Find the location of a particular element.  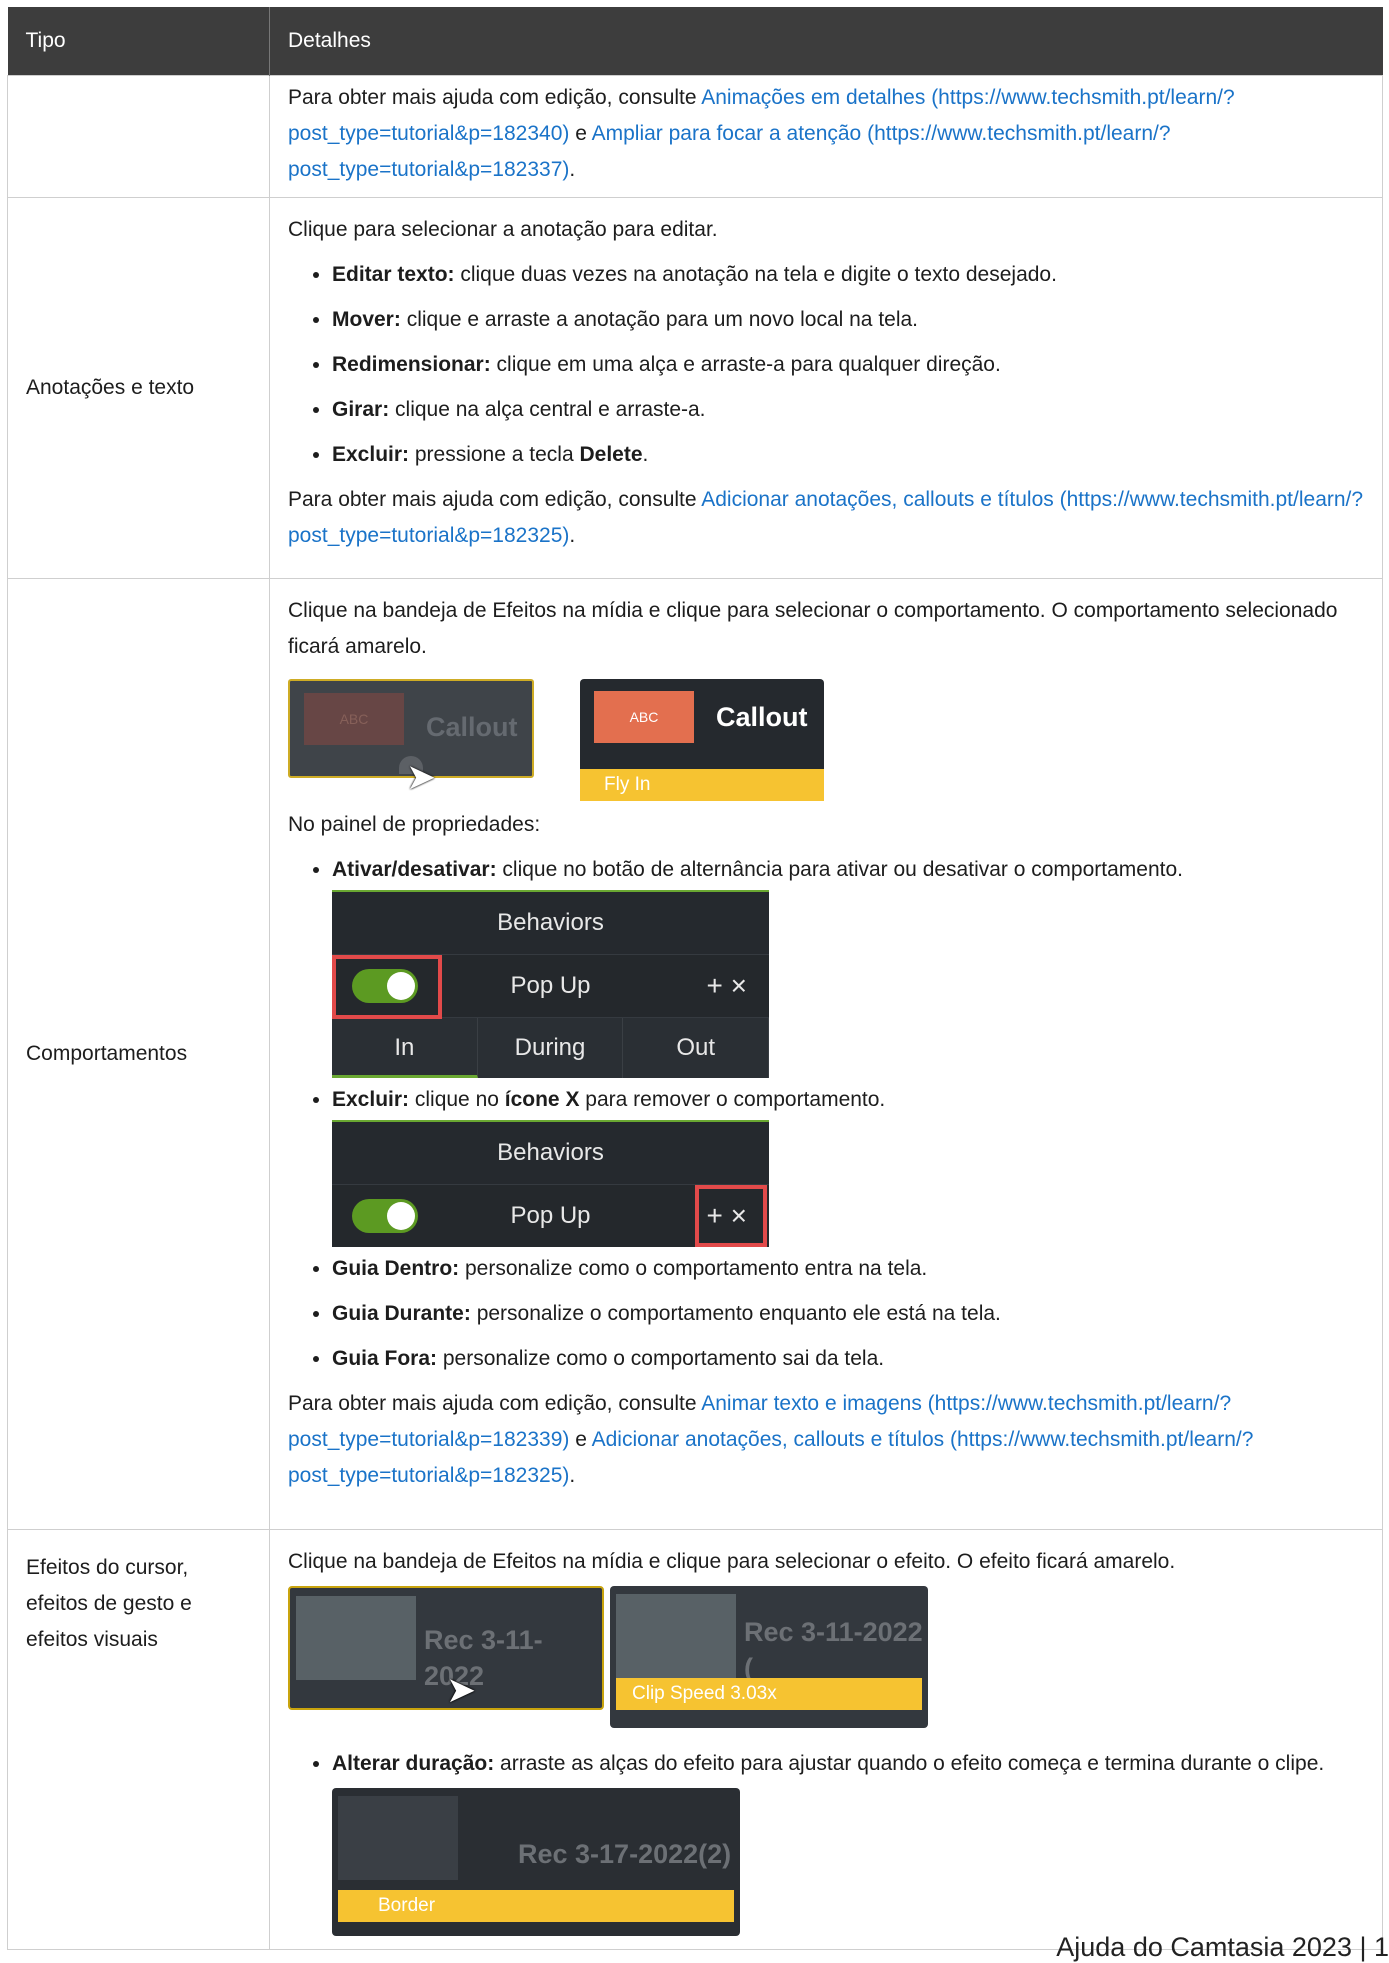

clip-speed-bar: Clip Speed 3.03x is located at coordinates (769, 1694).